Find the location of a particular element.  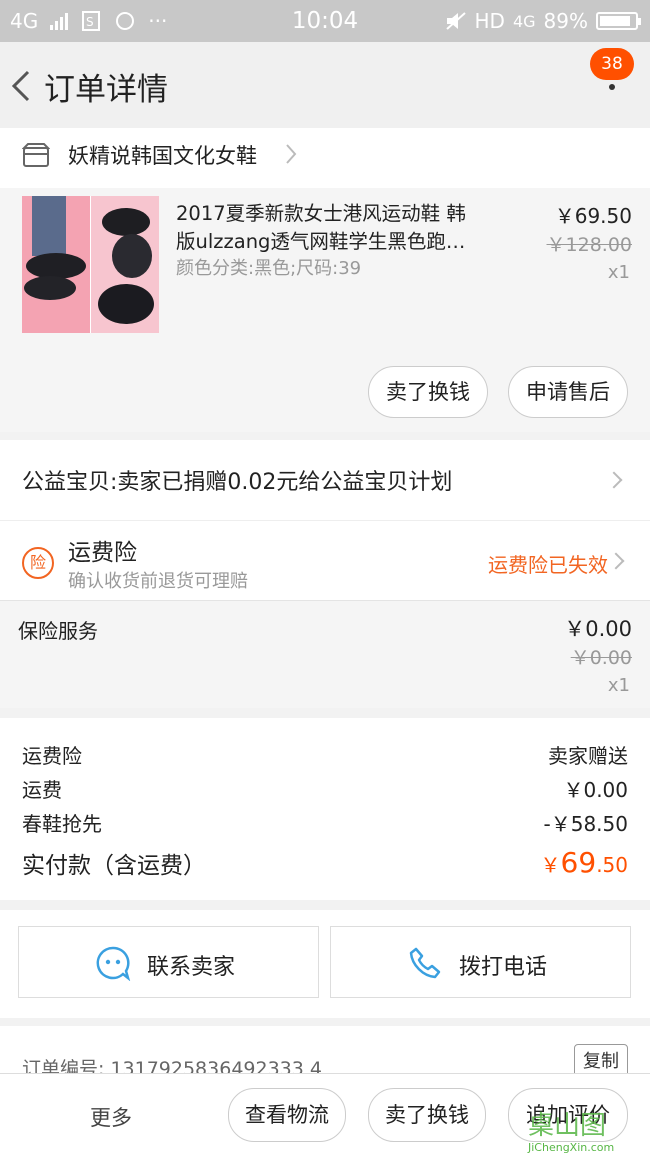

phone-icon is located at coordinates (425, 963).